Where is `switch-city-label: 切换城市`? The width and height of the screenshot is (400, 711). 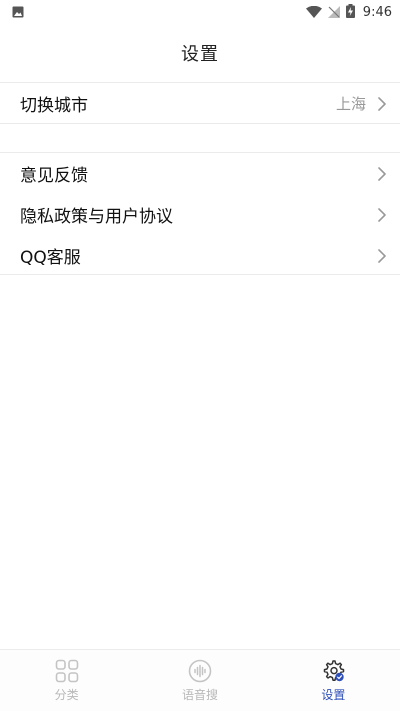
switch-city-label: 切换城市 is located at coordinates (54, 106).